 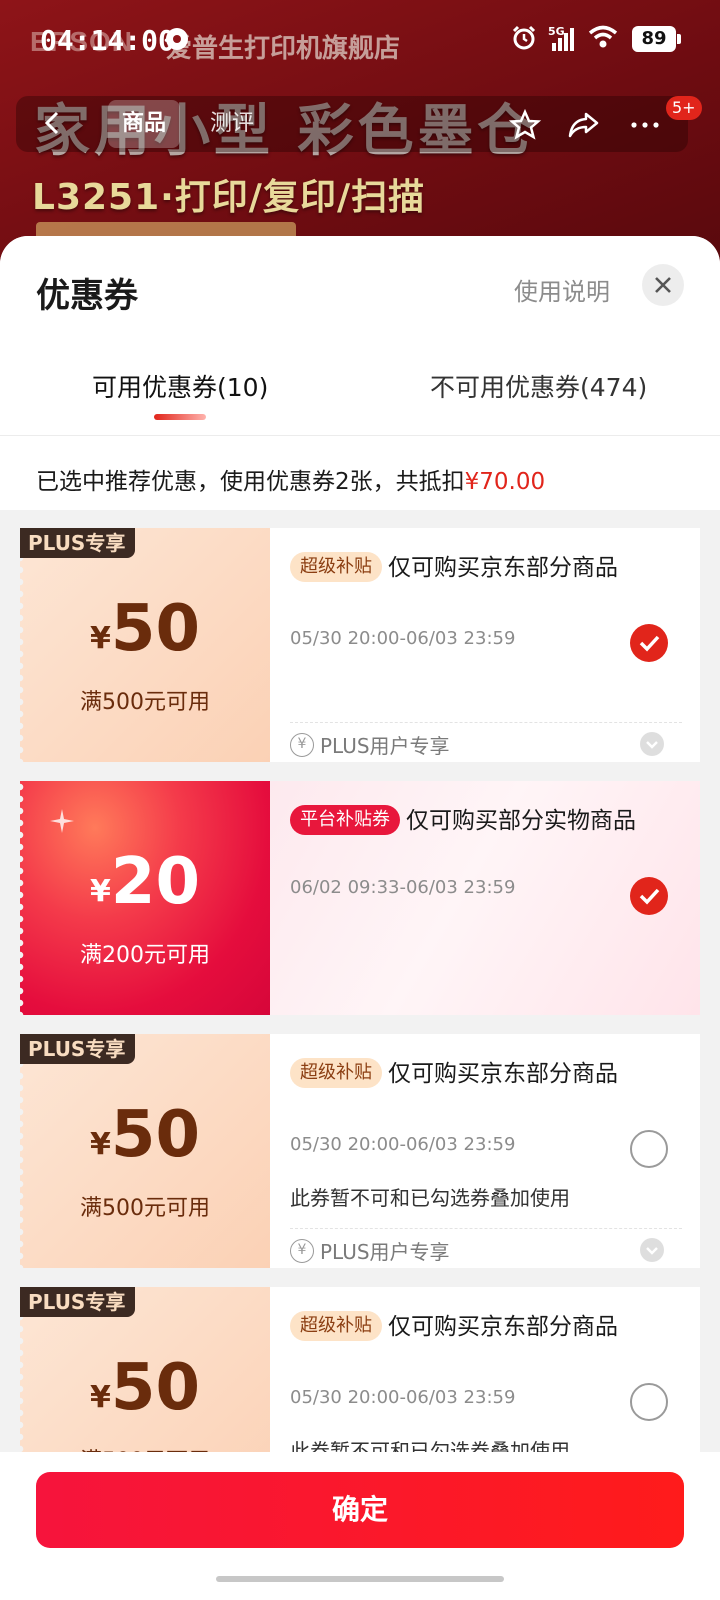 What do you see at coordinates (352, 124) in the screenshot?
I see `product-nav-bar: 商品 测评` at bounding box center [352, 124].